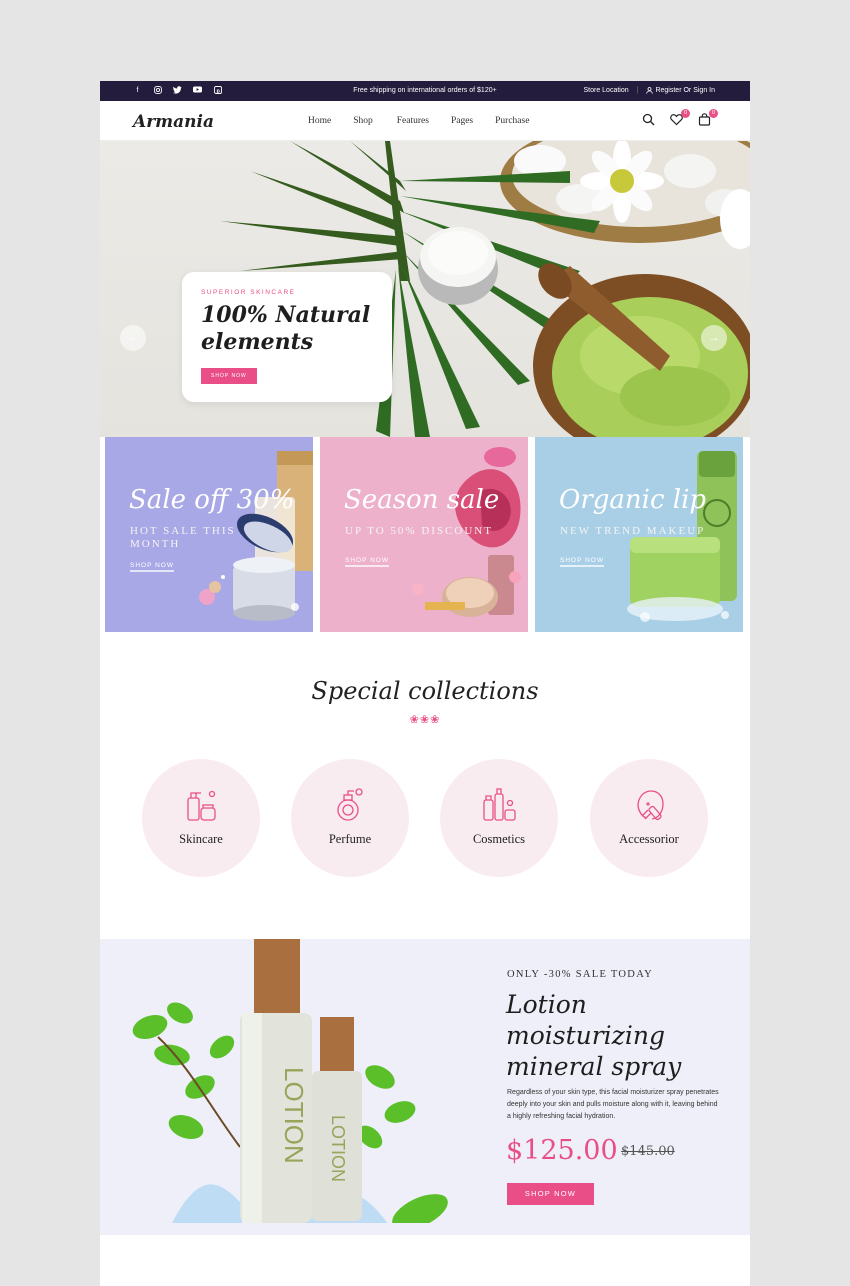  Describe the element at coordinates (257, 342) in the screenshot. I see `hero-title-line2: elements` at that location.